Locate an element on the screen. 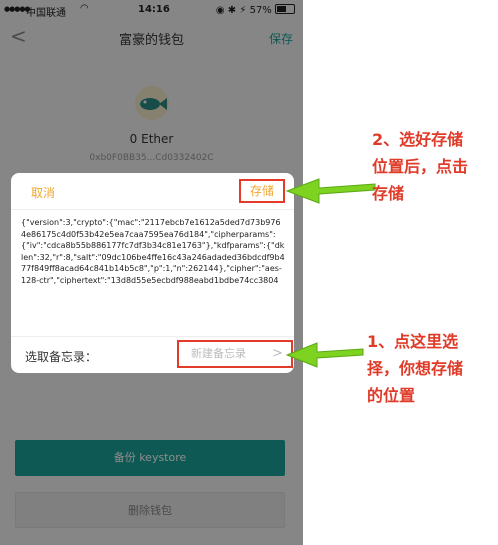 This screenshot has width=498, height=545. annotation-memo-line: 择，你想存储 is located at coordinates (415, 368).